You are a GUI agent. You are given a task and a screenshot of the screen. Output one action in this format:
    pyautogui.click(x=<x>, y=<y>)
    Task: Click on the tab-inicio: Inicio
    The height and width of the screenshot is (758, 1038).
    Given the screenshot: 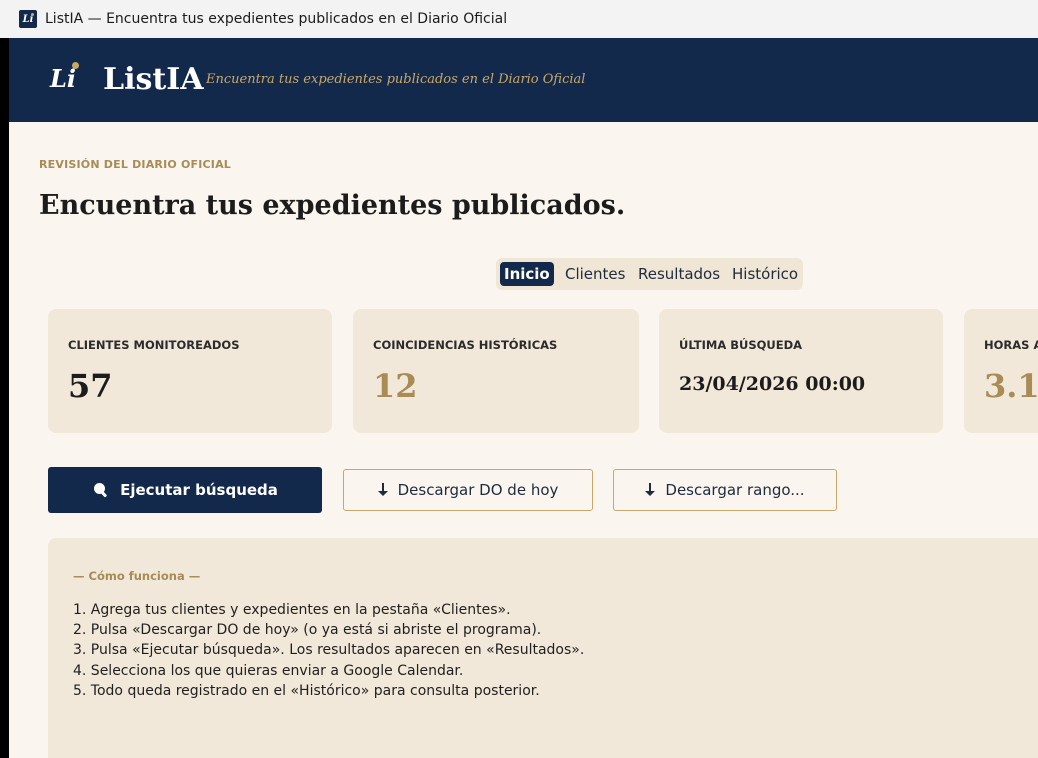 What is the action you would take?
    pyautogui.click(x=527, y=274)
    